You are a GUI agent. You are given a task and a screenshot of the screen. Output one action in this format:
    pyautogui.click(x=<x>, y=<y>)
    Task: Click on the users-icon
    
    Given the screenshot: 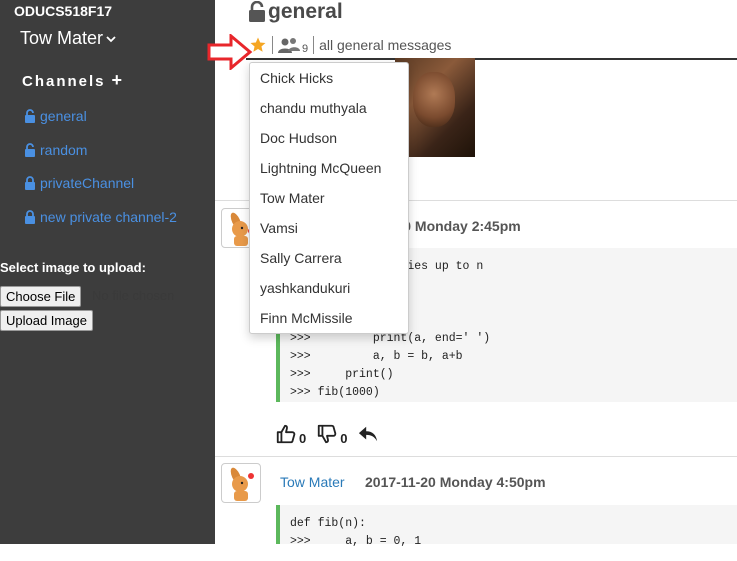 What is the action you would take?
    pyautogui.click(x=289, y=45)
    